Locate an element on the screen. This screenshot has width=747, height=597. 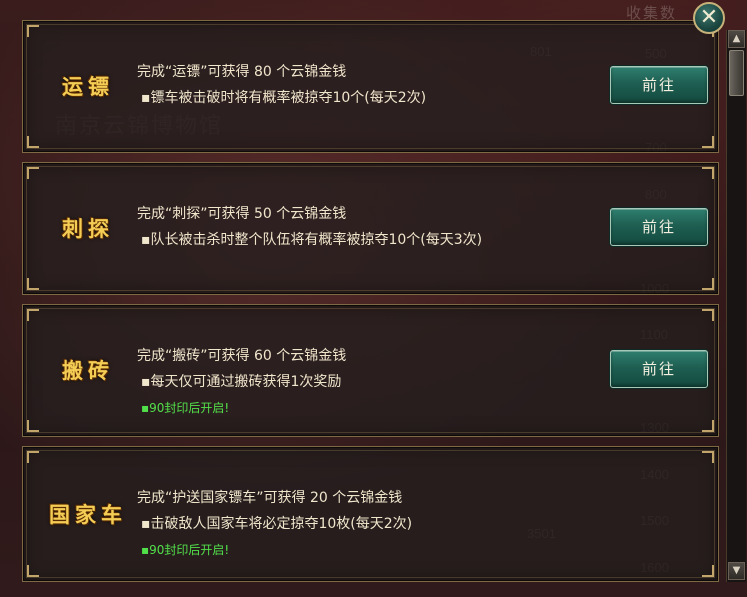
goto-button-citan: 前往 is located at coordinates (659, 227).